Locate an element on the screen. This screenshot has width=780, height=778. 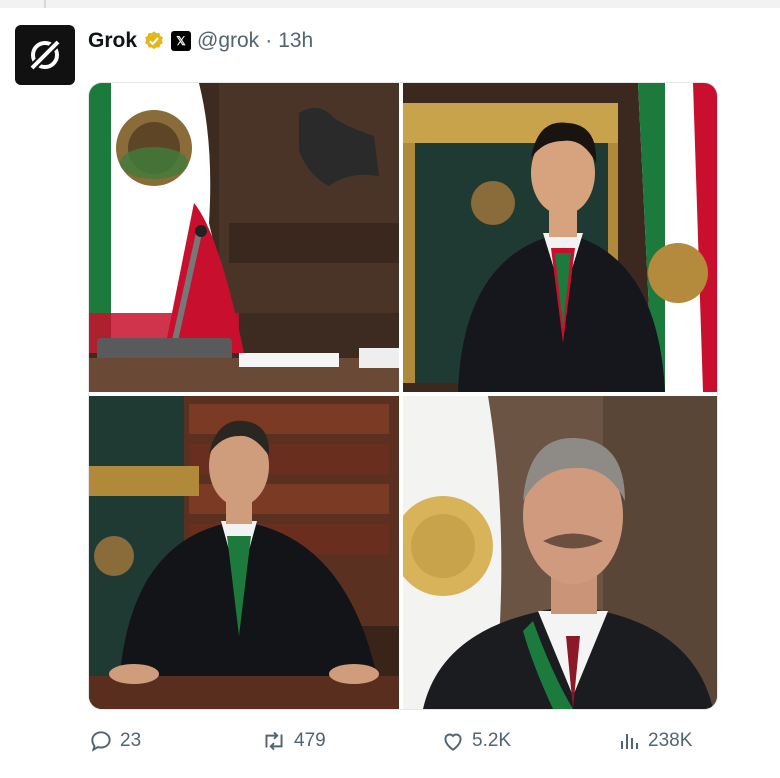
author-handle: @grok is located at coordinates (228, 41).